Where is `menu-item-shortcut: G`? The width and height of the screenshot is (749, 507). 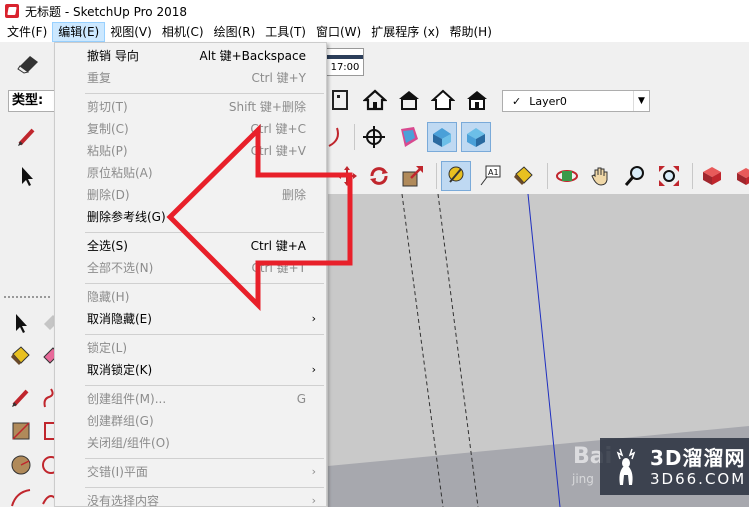 menu-item-shortcut: G is located at coordinates (301, 399).